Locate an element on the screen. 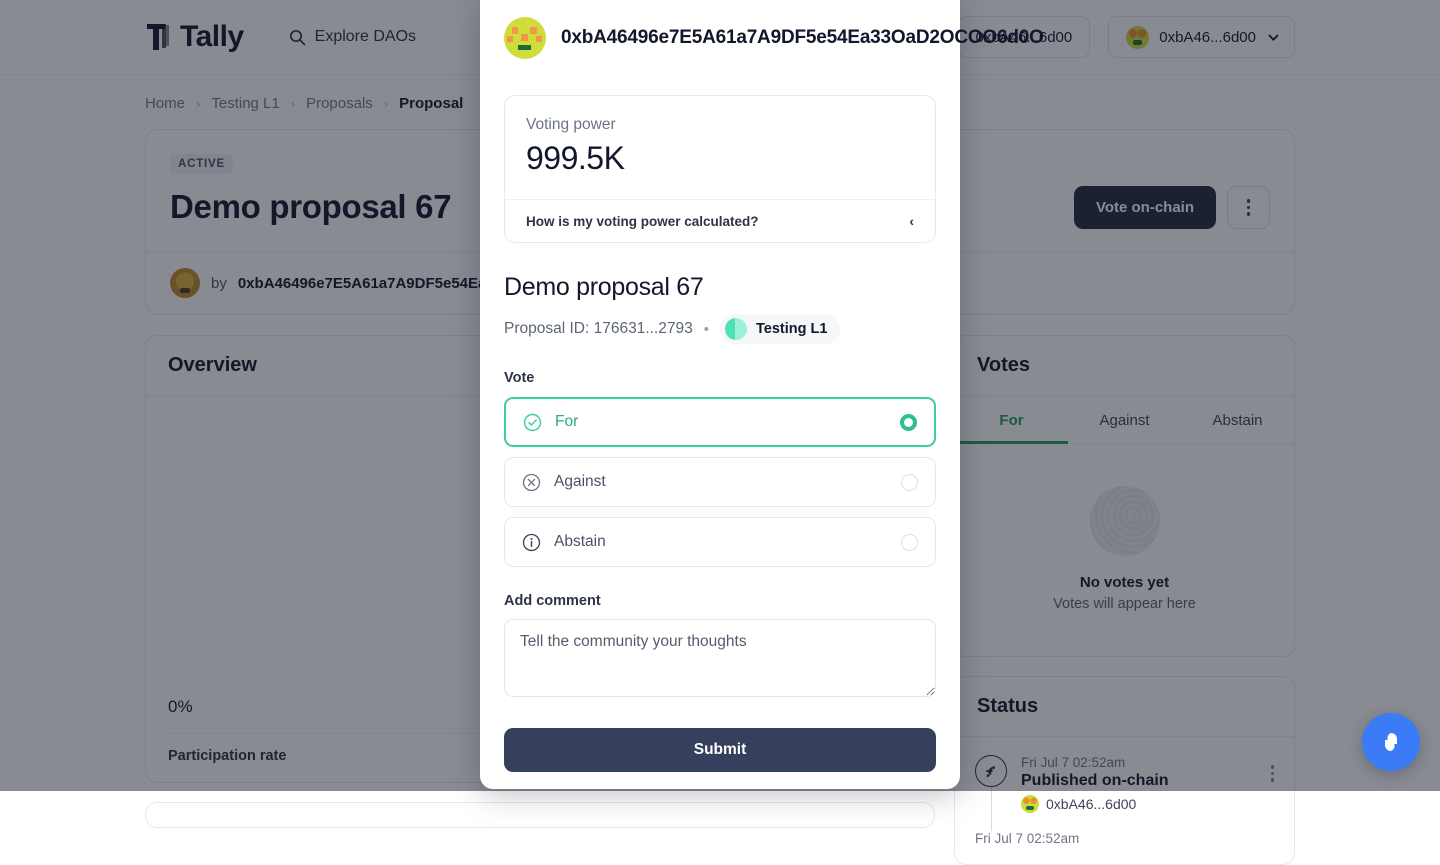 The width and height of the screenshot is (1440, 865). vote-radio-for is located at coordinates (908, 422).